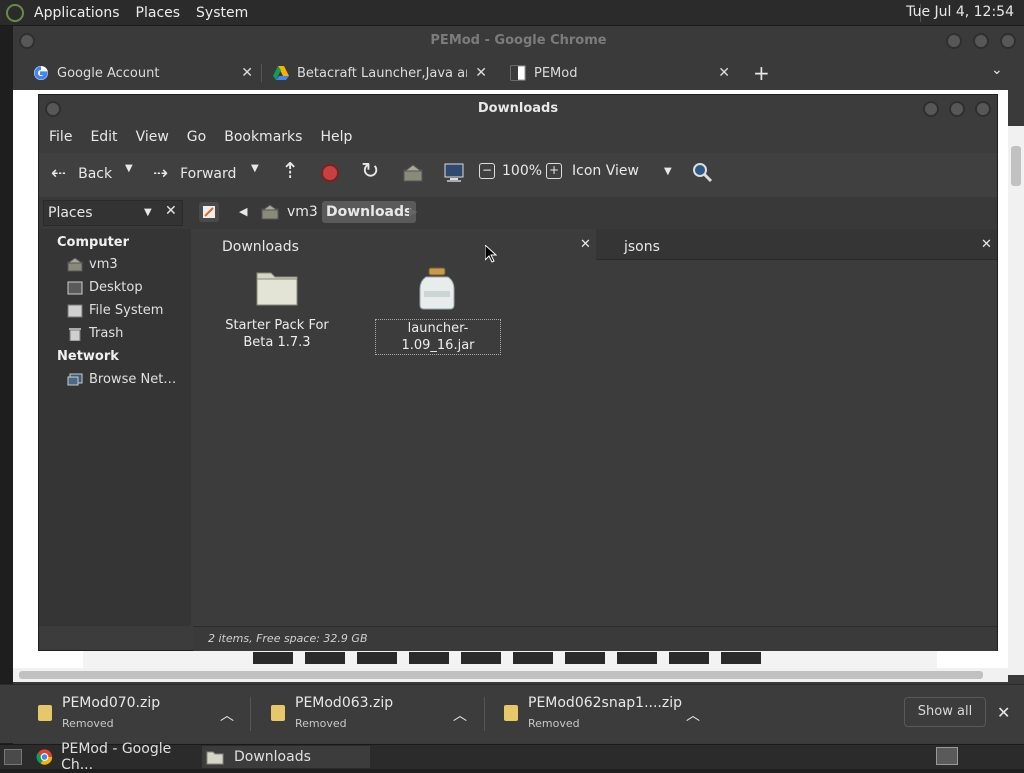 The image size is (1024, 773). Describe the element at coordinates (277, 334) in the screenshot. I see `file-name: Starter Pack For Beta 1.7.3` at that location.